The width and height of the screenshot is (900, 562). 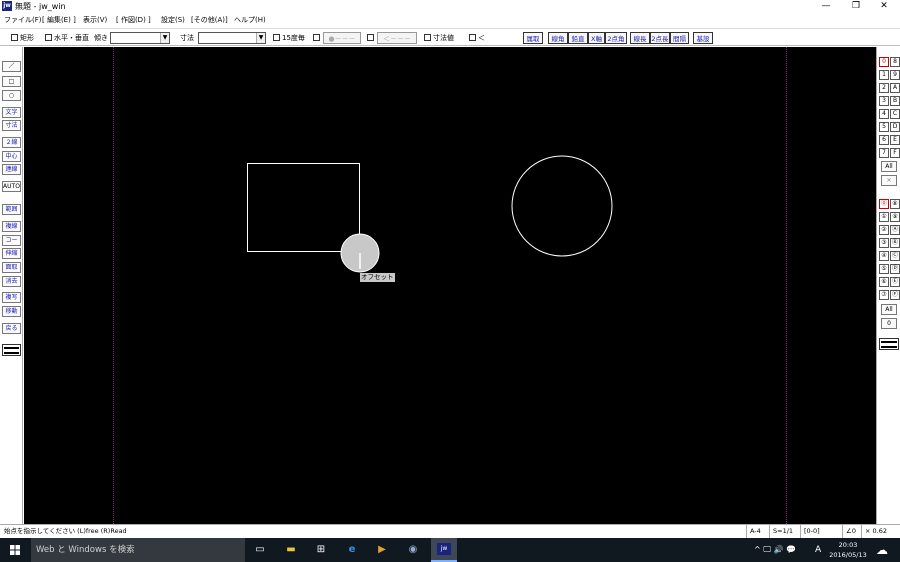 I want to click on layer-group-e: E, so click(x=895, y=140).